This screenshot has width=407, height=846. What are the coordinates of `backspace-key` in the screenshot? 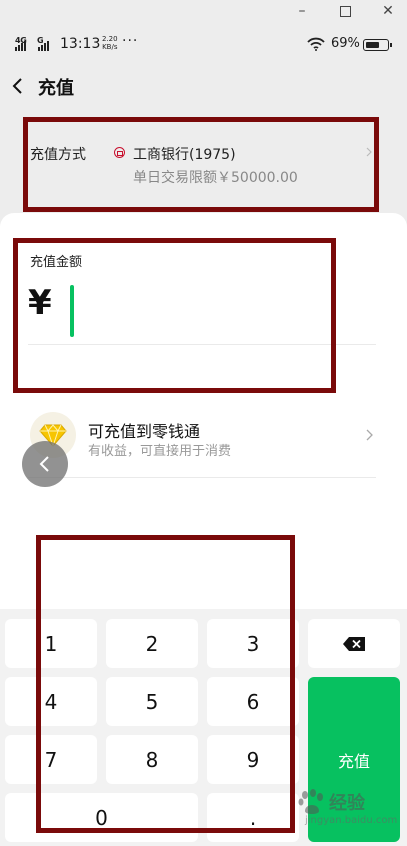 It's located at (354, 643).